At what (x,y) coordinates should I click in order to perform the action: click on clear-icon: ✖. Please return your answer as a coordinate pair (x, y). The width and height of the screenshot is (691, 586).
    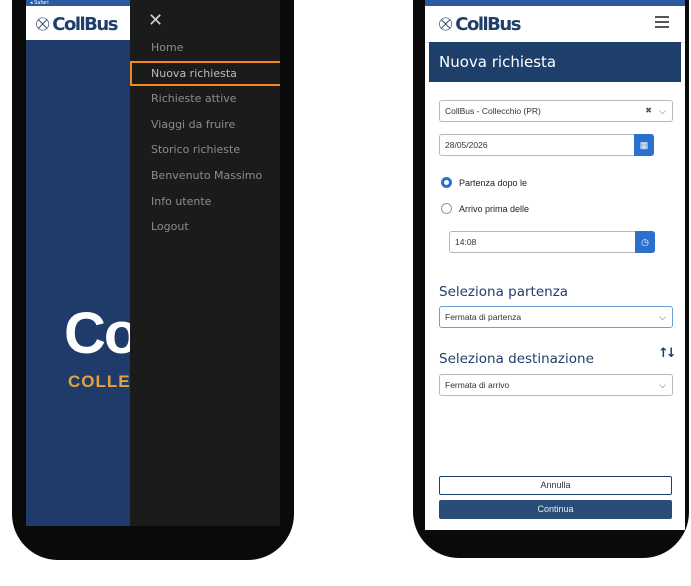
    Looking at the image, I should click on (648, 111).